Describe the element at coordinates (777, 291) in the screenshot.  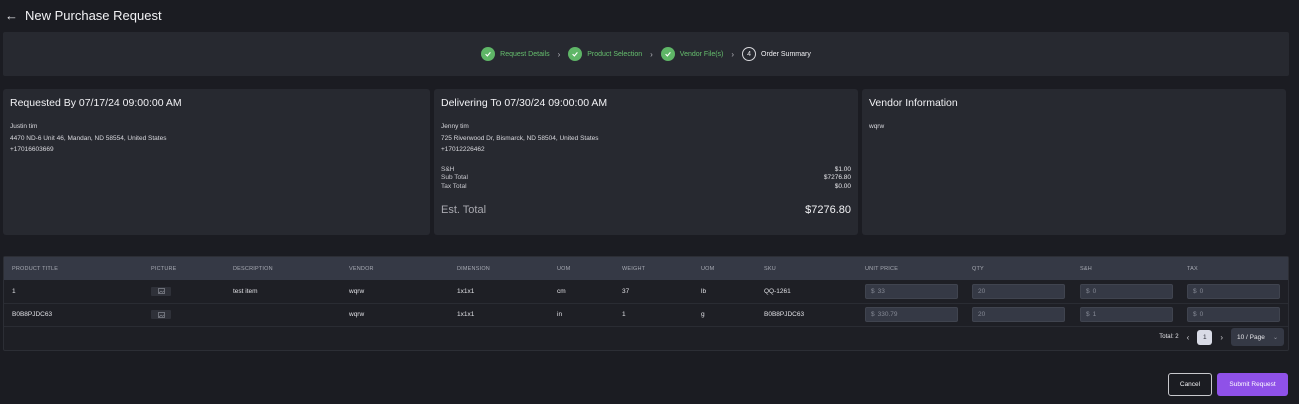
I see `sku-cell: QQ-1261` at that location.